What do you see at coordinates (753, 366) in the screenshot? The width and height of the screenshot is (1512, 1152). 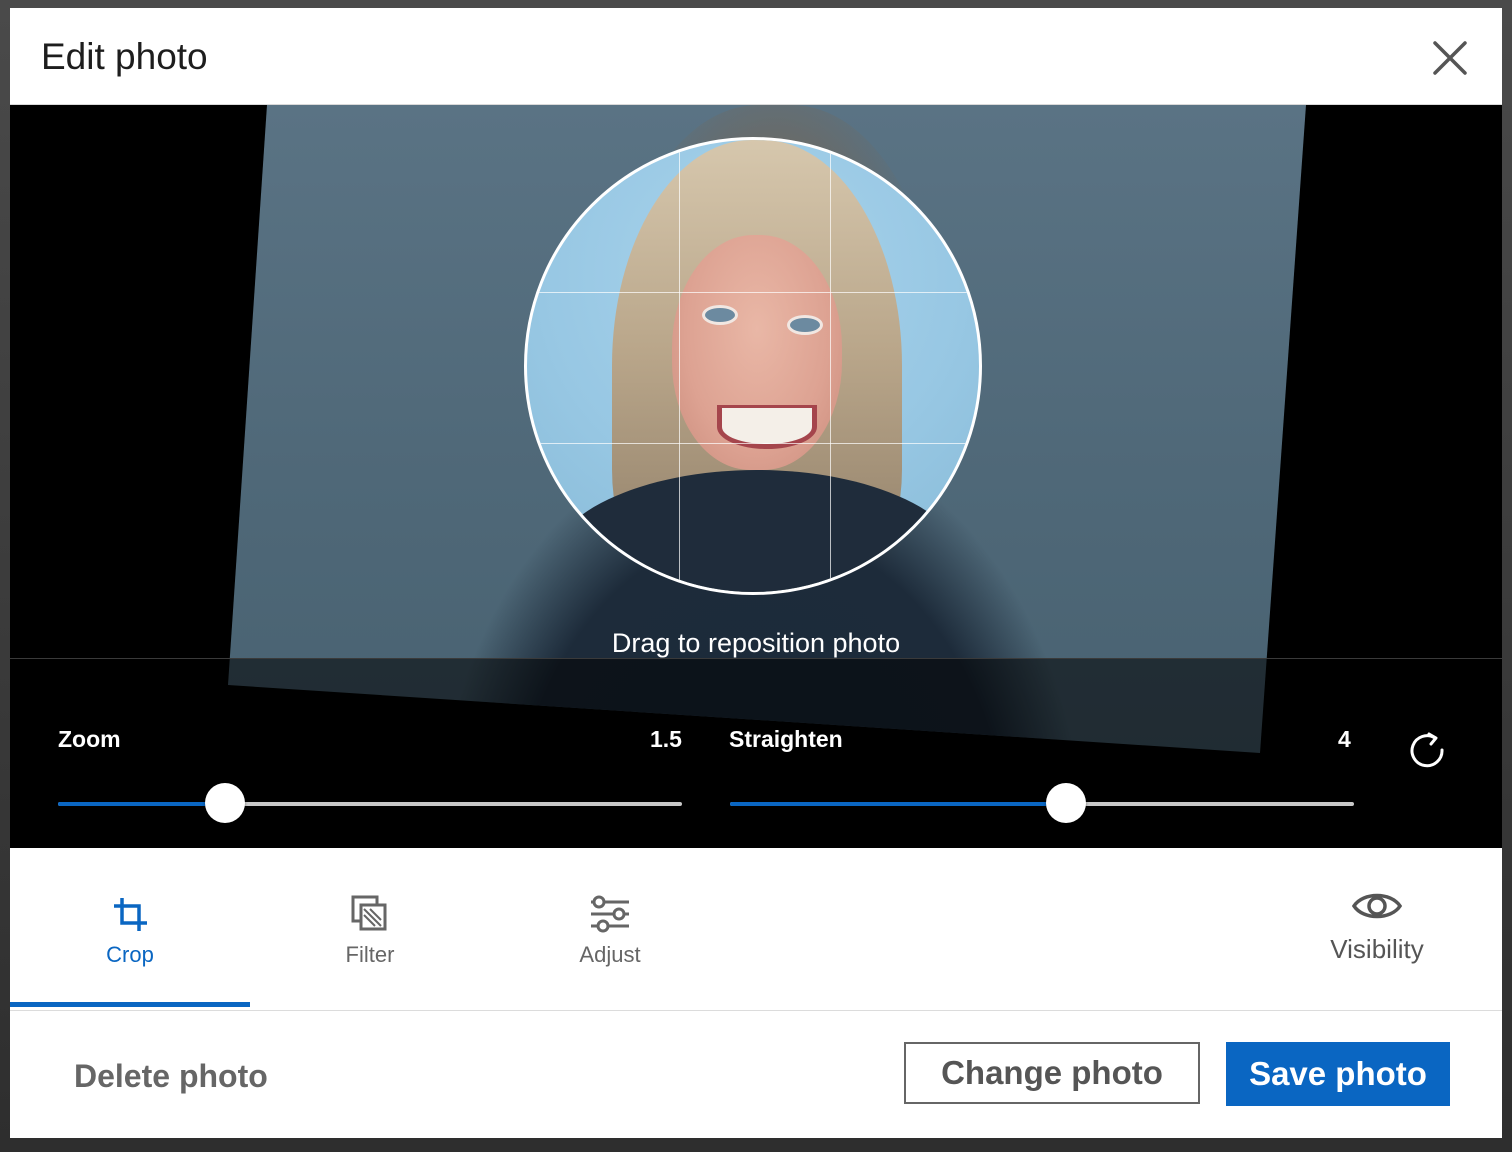 I see `crop-circle` at bounding box center [753, 366].